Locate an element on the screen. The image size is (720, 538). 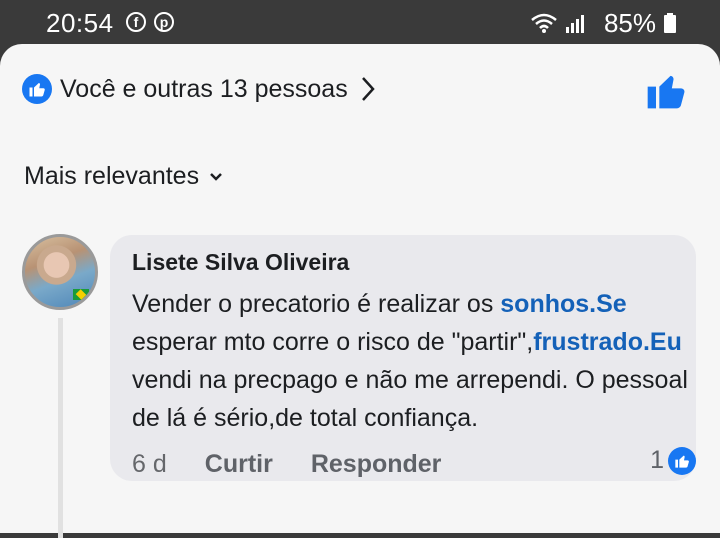
battery-icon is located at coordinates (670, 23).